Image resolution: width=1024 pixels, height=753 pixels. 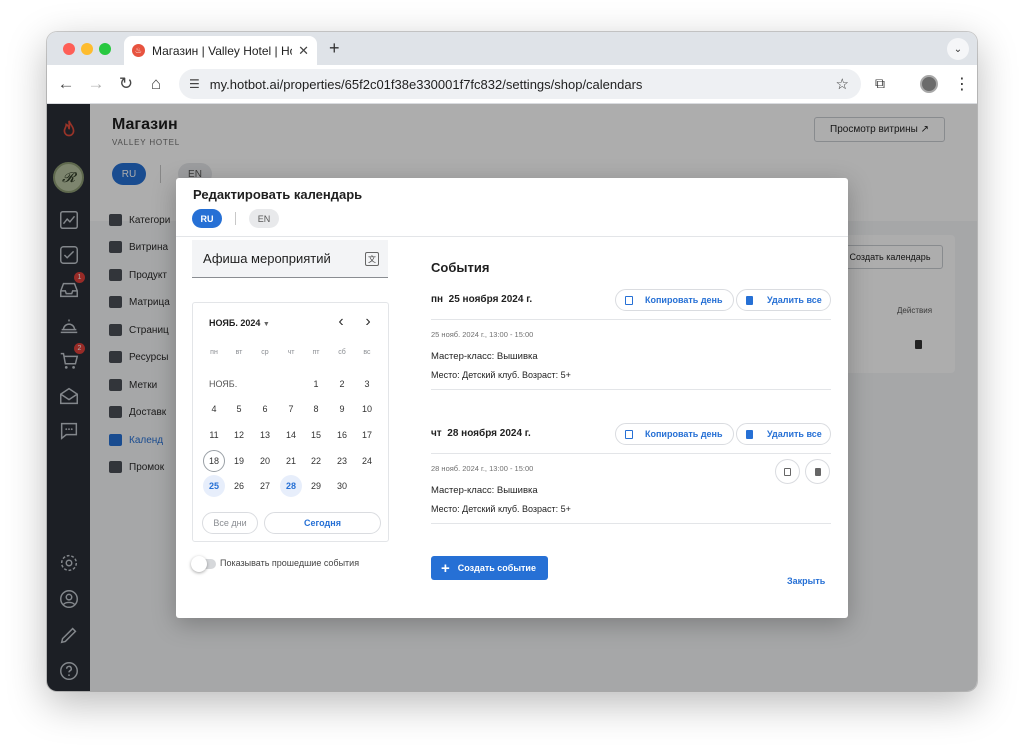 What do you see at coordinates (316, 352) in the screenshot?
I see `weekday-label: пт` at bounding box center [316, 352].